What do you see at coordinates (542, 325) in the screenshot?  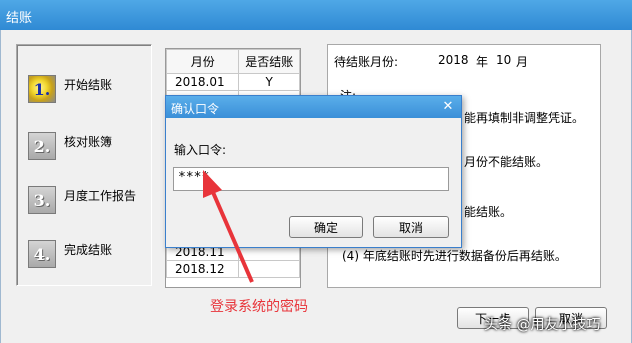 I see `watermark: 头条 @用友小技巧` at bounding box center [542, 325].